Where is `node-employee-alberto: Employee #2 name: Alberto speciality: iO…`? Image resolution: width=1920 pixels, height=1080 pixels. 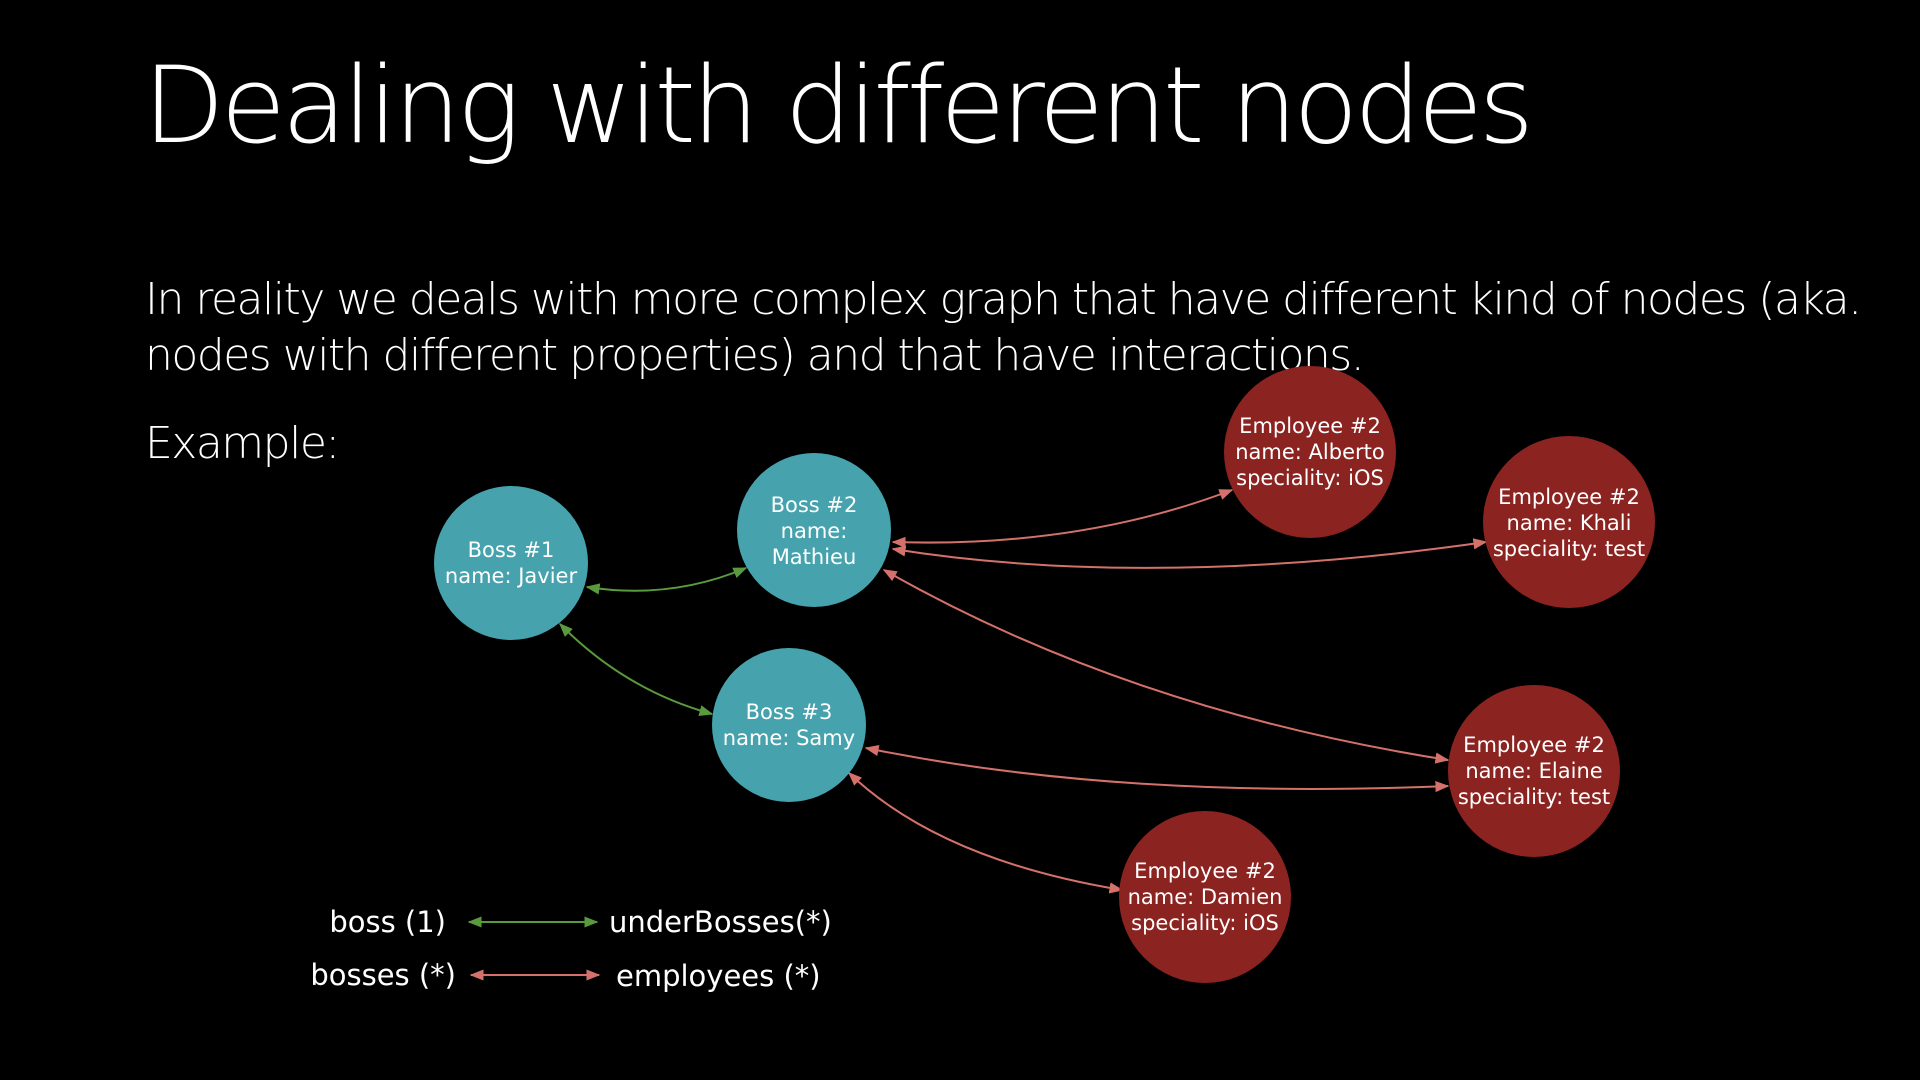
node-employee-alberto: Employee #2 name: Alberto speciality: iO… is located at coordinates (1310, 452).